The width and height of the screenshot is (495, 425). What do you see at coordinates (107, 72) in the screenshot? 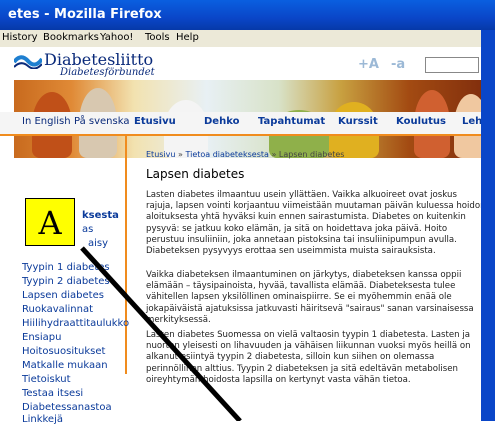
I see `logo-subtitle: Diabetesförbundet` at bounding box center [107, 72].